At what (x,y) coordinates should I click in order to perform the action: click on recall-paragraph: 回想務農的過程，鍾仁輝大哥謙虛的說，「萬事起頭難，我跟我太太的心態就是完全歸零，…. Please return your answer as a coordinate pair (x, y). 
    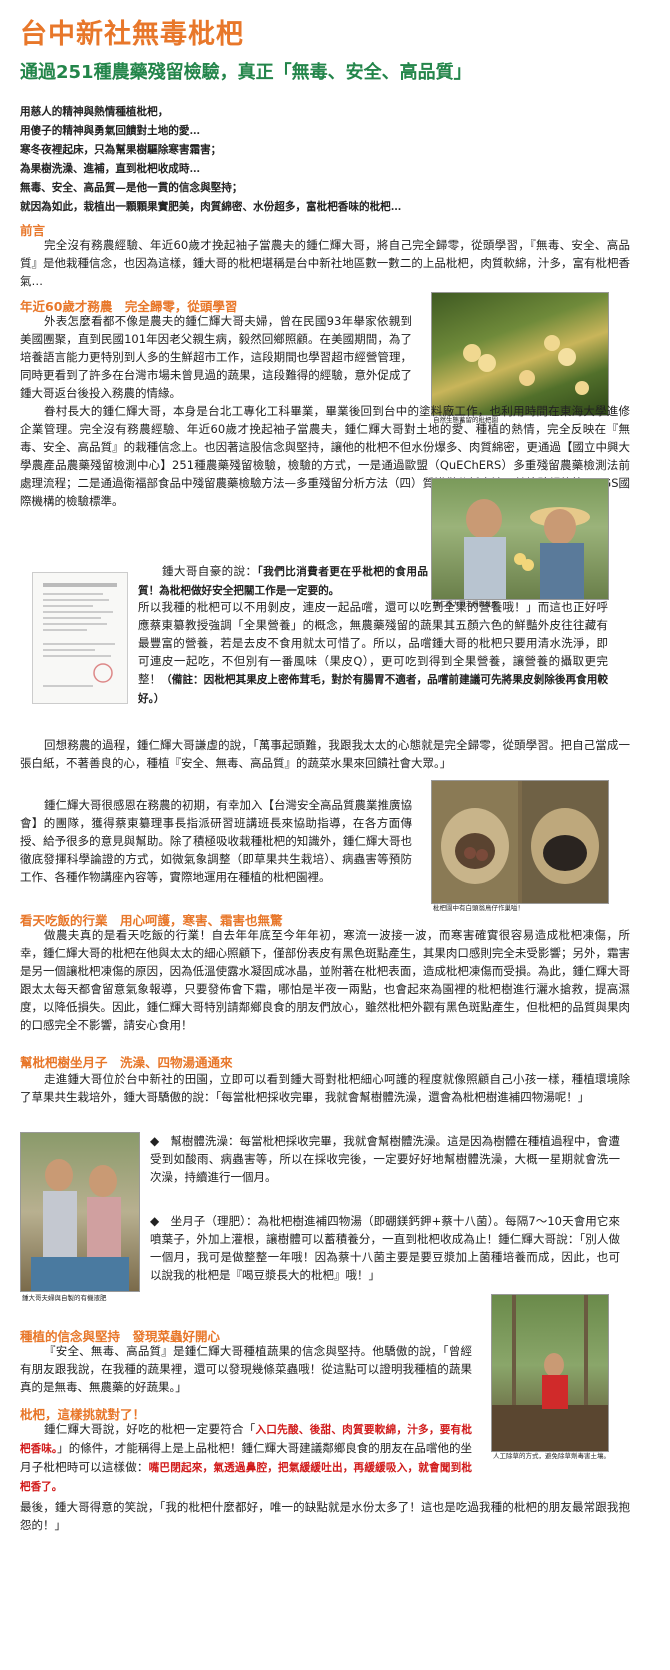
    Looking at the image, I should click on (325, 754).